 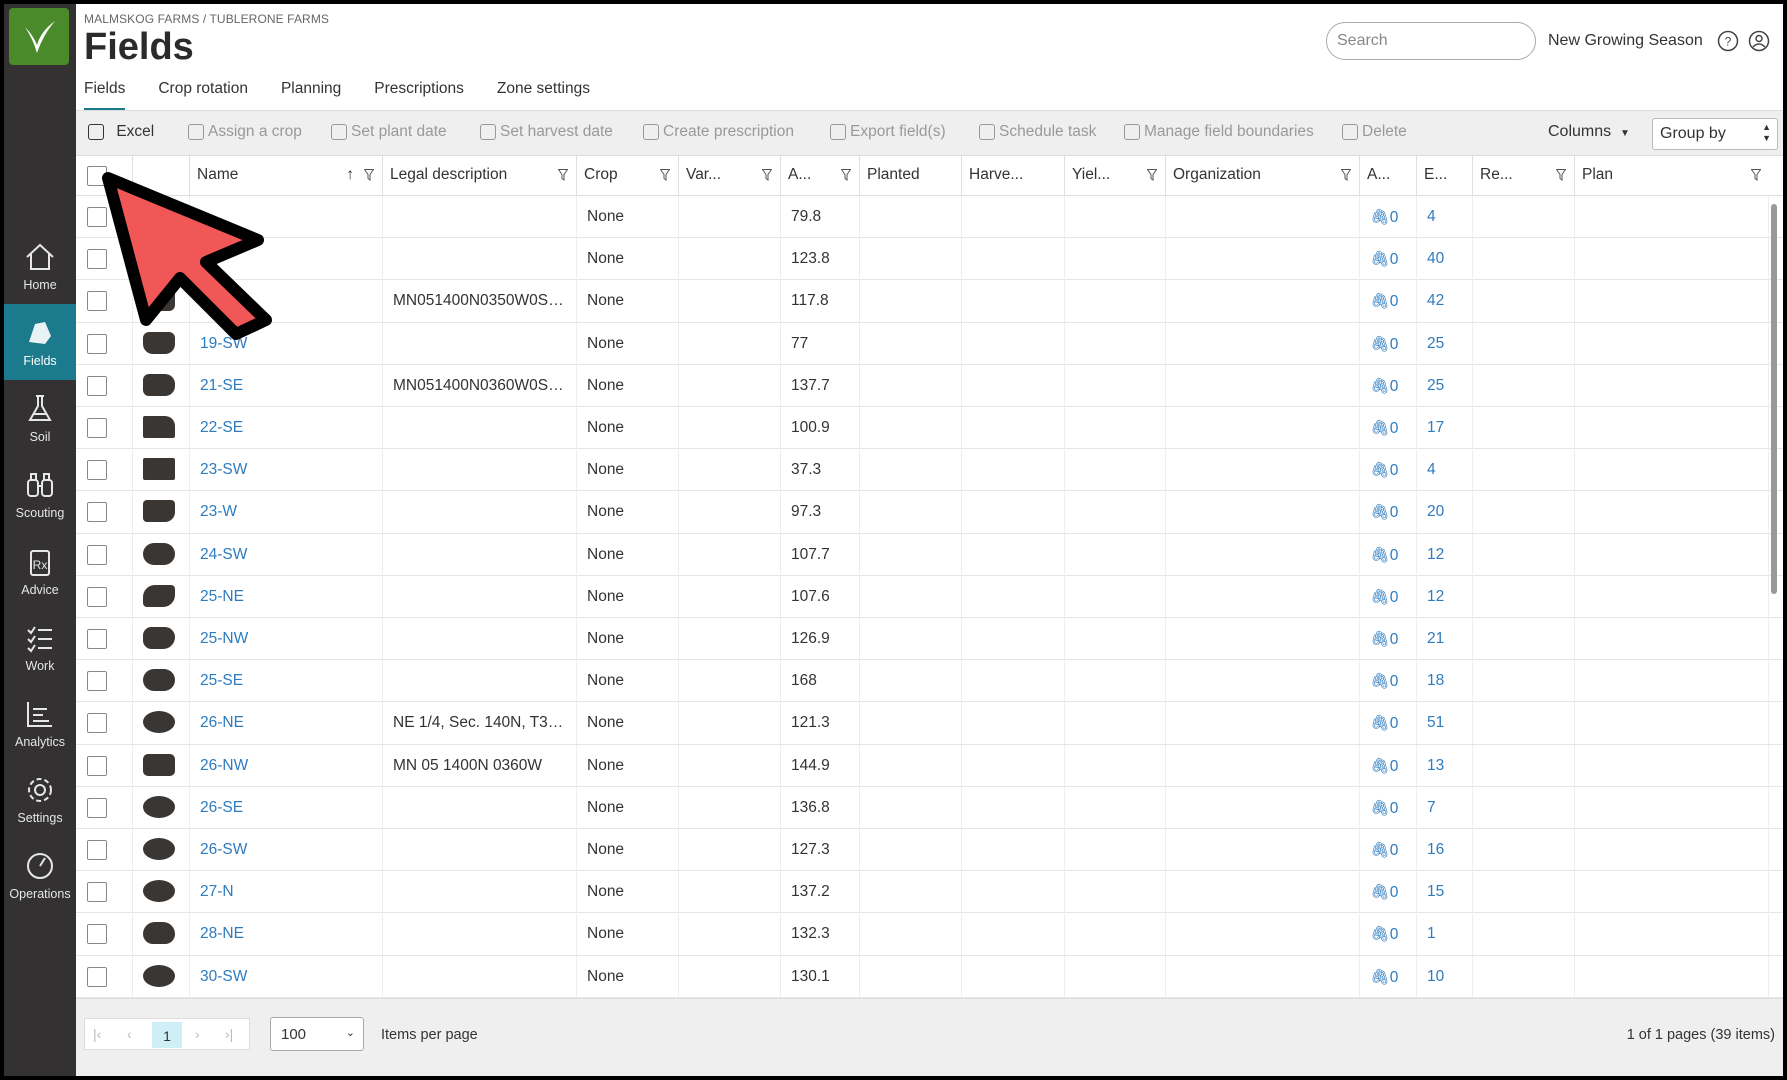 I want to click on items-per-page-select: 100 ⌄, so click(x=317, y=1034).